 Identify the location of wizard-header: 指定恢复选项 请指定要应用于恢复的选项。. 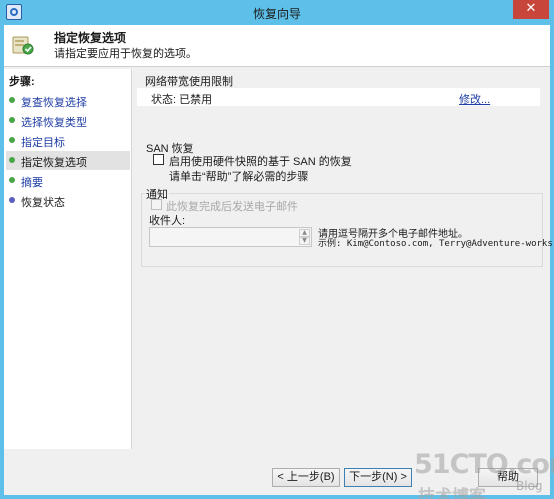
(277, 46).